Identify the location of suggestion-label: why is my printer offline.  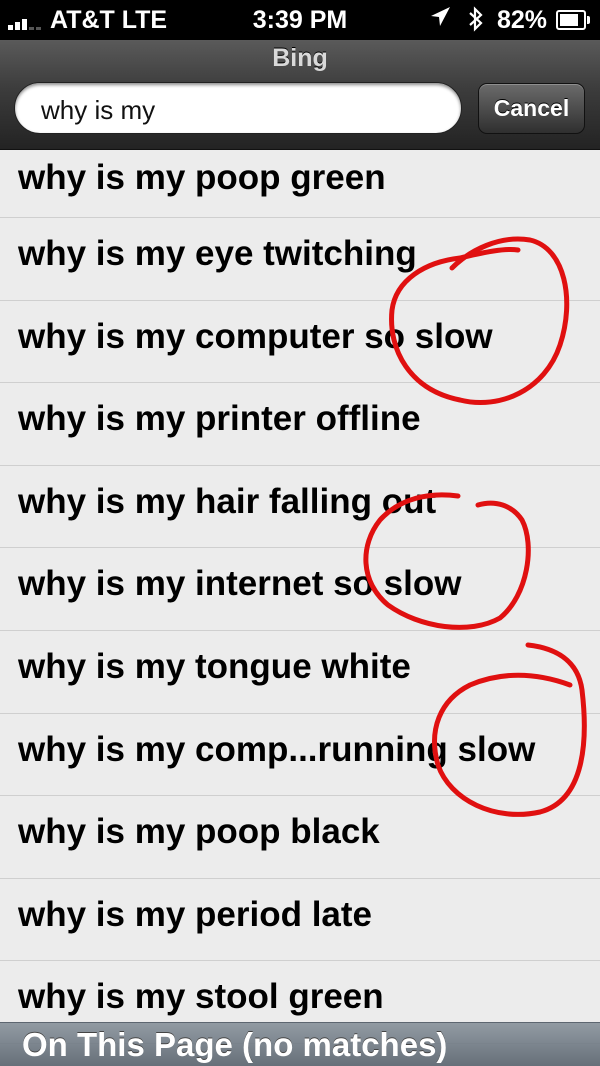
(219, 419).